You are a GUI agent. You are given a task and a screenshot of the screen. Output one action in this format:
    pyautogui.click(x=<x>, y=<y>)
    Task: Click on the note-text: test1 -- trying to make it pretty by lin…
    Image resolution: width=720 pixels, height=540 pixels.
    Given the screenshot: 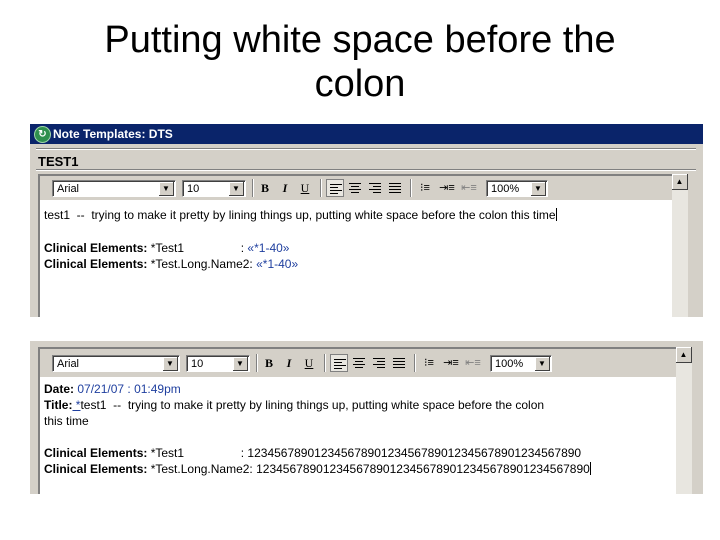 What is the action you would take?
    pyautogui.click(x=300, y=215)
    